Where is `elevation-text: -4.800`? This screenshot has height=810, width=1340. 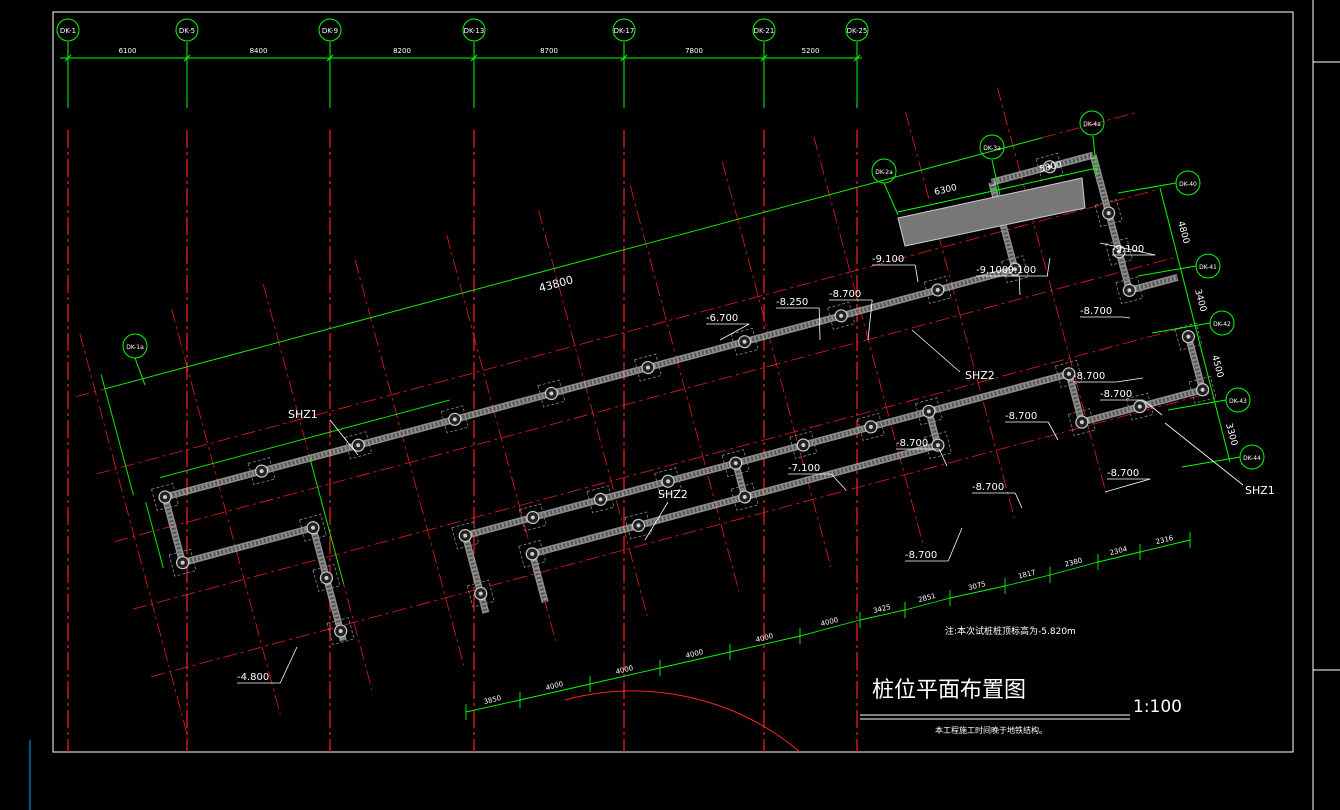 elevation-text: -4.800 is located at coordinates (253, 677).